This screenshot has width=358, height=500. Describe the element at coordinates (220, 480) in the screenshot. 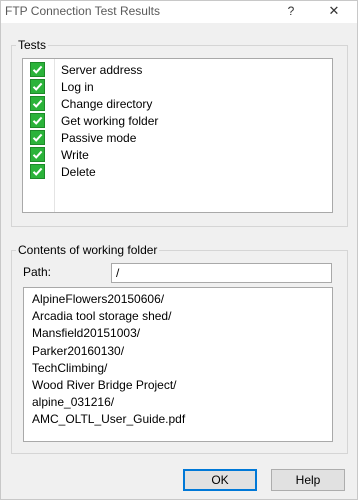

I see `ok-button: OK` at that location.